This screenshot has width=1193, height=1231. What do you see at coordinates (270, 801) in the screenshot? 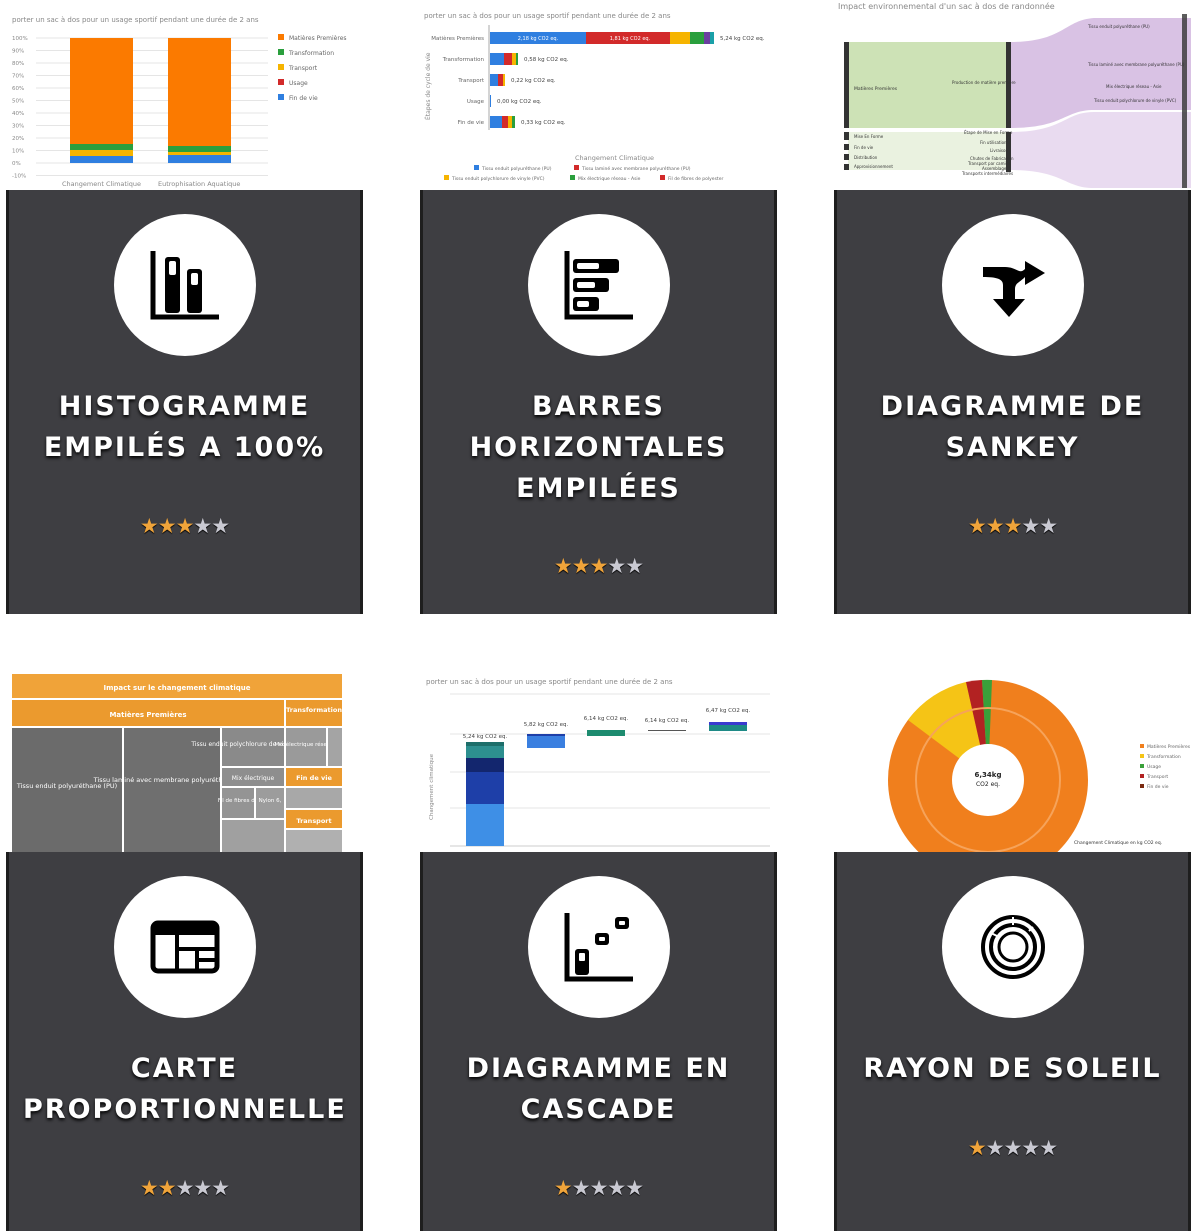
I see `treemap-cell: Nylon 6,` at bounding box center [270, 801].